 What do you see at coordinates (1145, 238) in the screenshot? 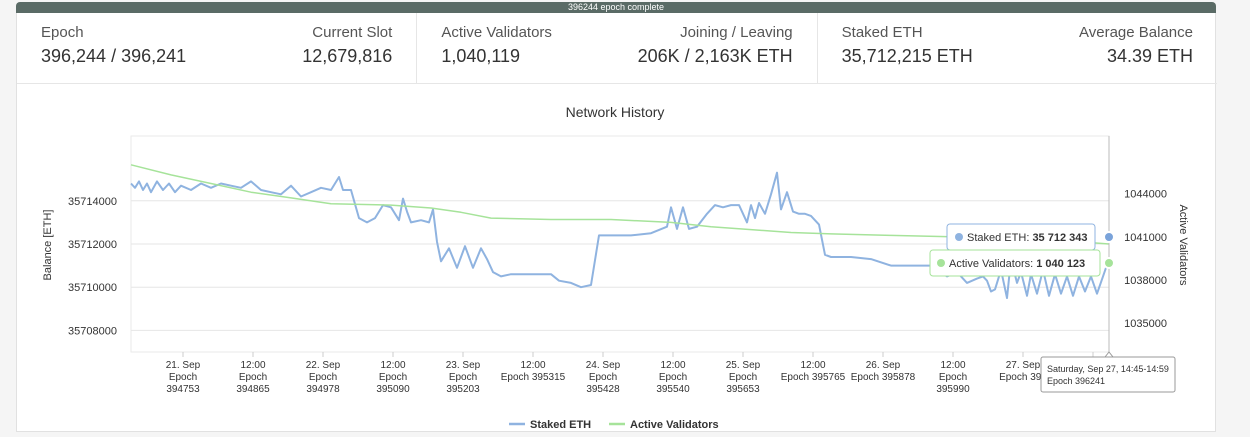
I see `y2-tick-label: 1041000` at bounding box center [1145, 238].